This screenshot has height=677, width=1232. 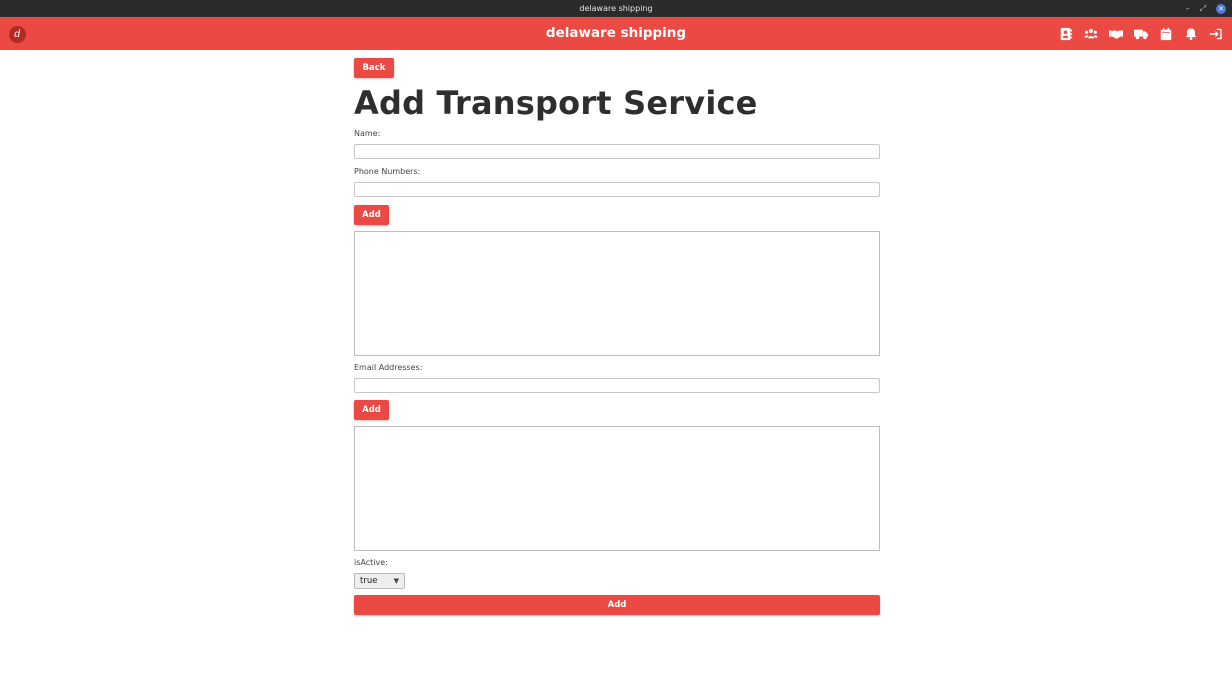 I want to click on back-button: Back, so click(x=374, y=68).